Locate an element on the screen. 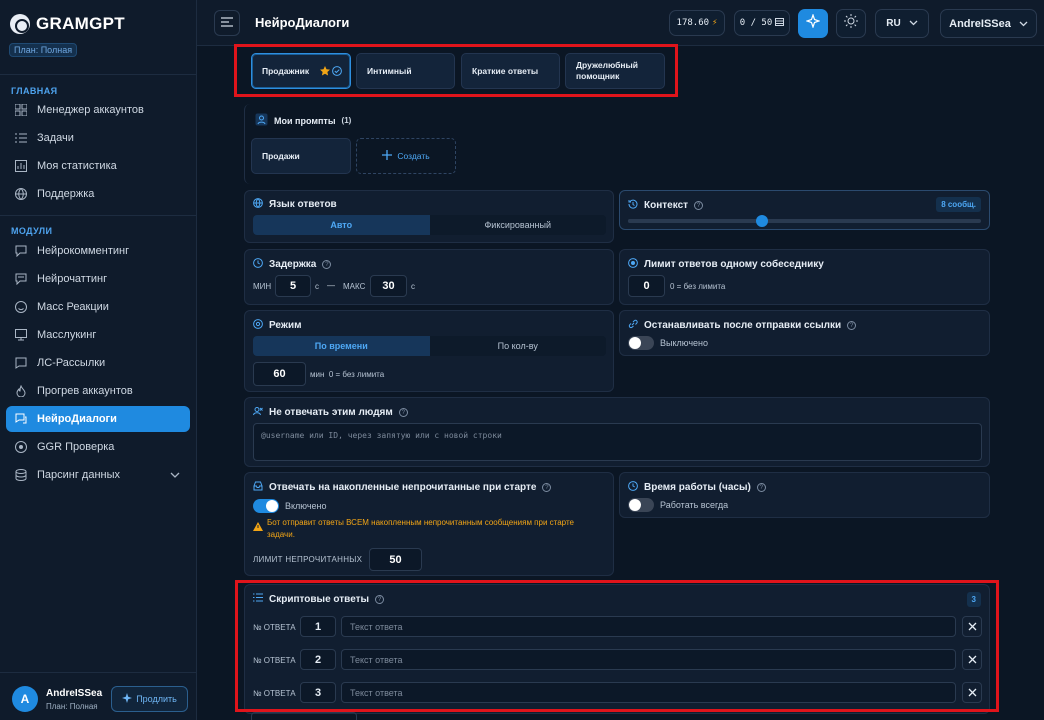  sidebar-item-dm-mailing: ЛС-Рассылки is located at coordinates (98, 363).